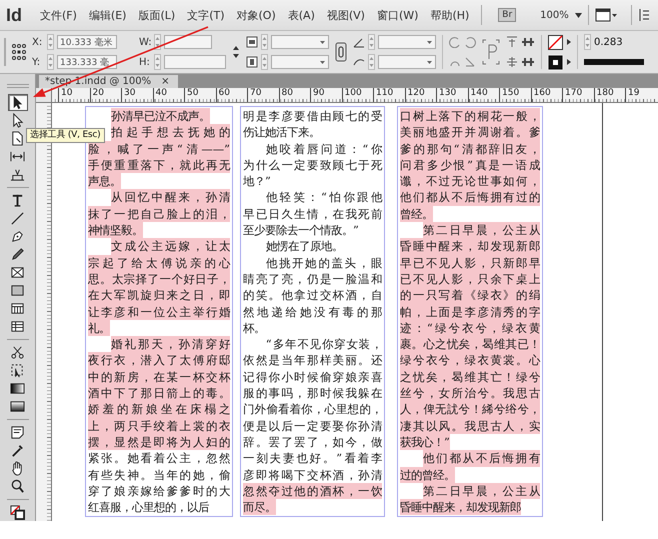  Describe the element at coordinates (17, 486) in the screenshot. I see `zoom-icon` at that location.